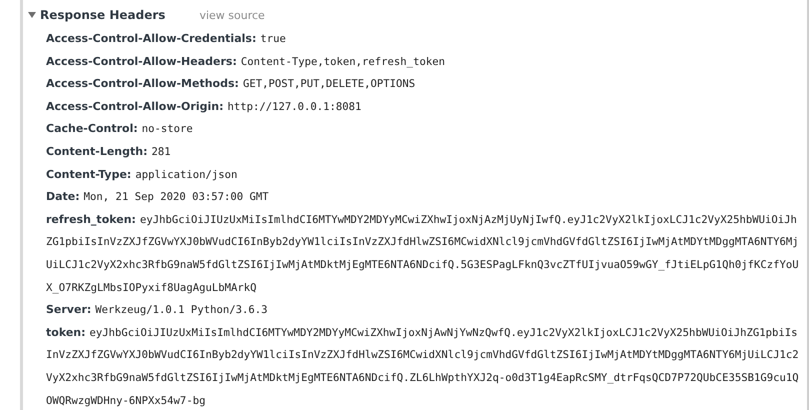 This screenshot has width=809, height=410. What do you see at coordinates (158, 197) in the screenshot?
I see `header-line: Date: Mon, 21 Sep 2020 03:57:00 GMT` at bounding box center [158, 197].